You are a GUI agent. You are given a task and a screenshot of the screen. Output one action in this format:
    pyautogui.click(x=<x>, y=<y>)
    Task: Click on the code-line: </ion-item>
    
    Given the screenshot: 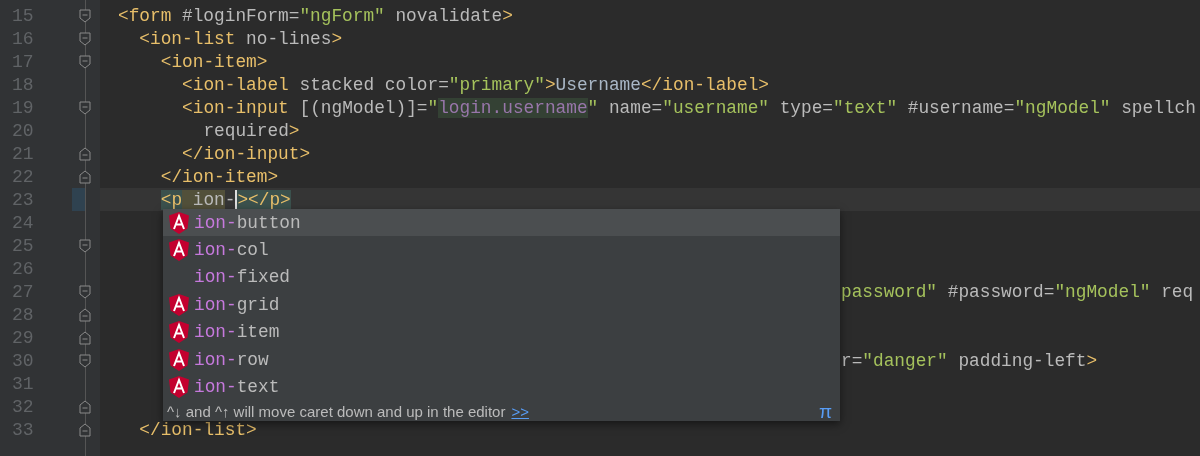 What is the action you would take?
    pyautogui.click(x=219, y=176)
    